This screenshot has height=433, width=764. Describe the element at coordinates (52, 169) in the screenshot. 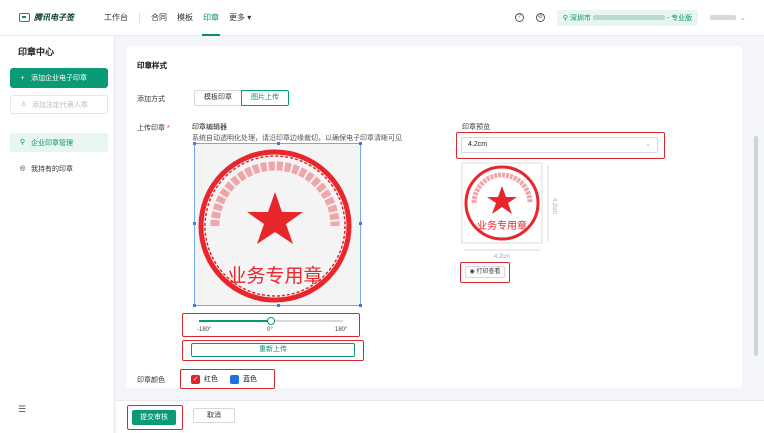

I see `sidebar-item-label: 我持有的印章` at that location.